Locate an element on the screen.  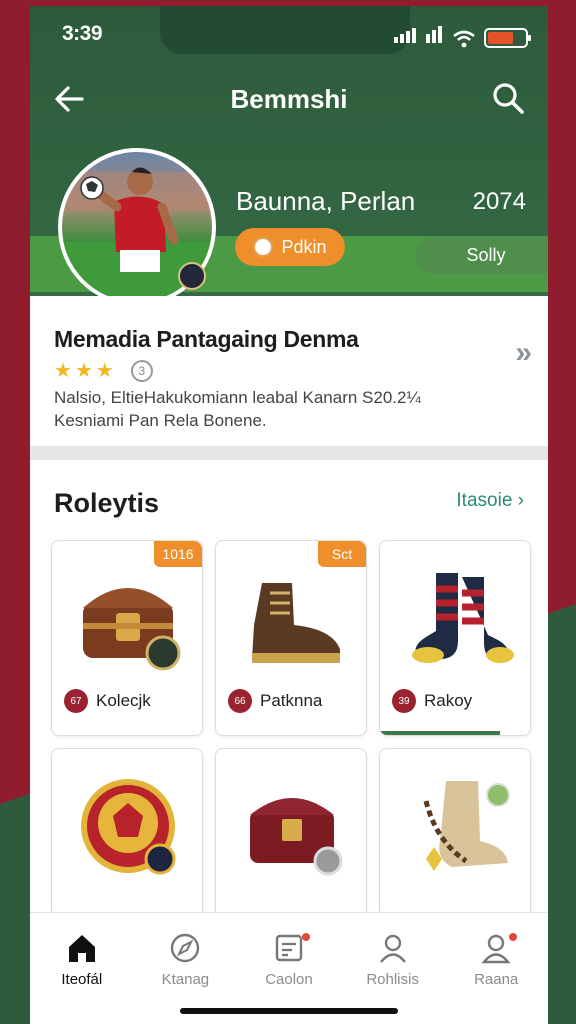
chevron-right-icon: › is located at coordinates (520, 500).